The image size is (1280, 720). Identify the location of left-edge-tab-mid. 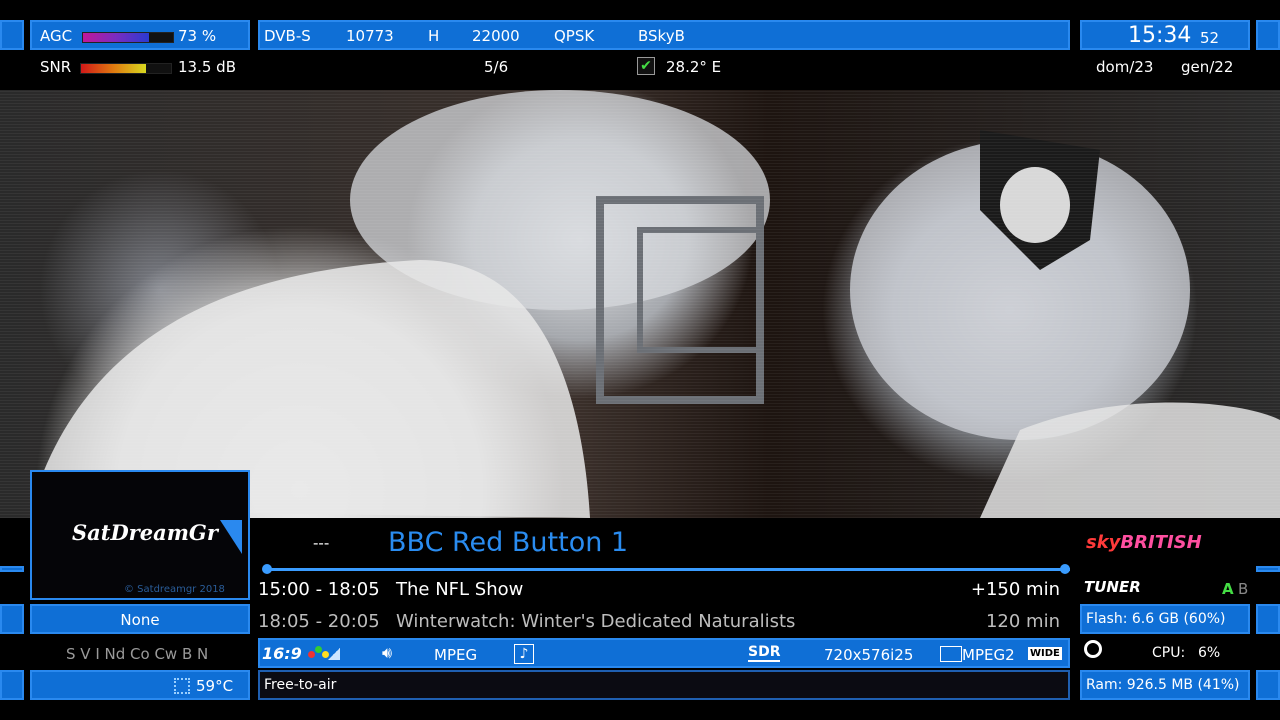
(12, 569).